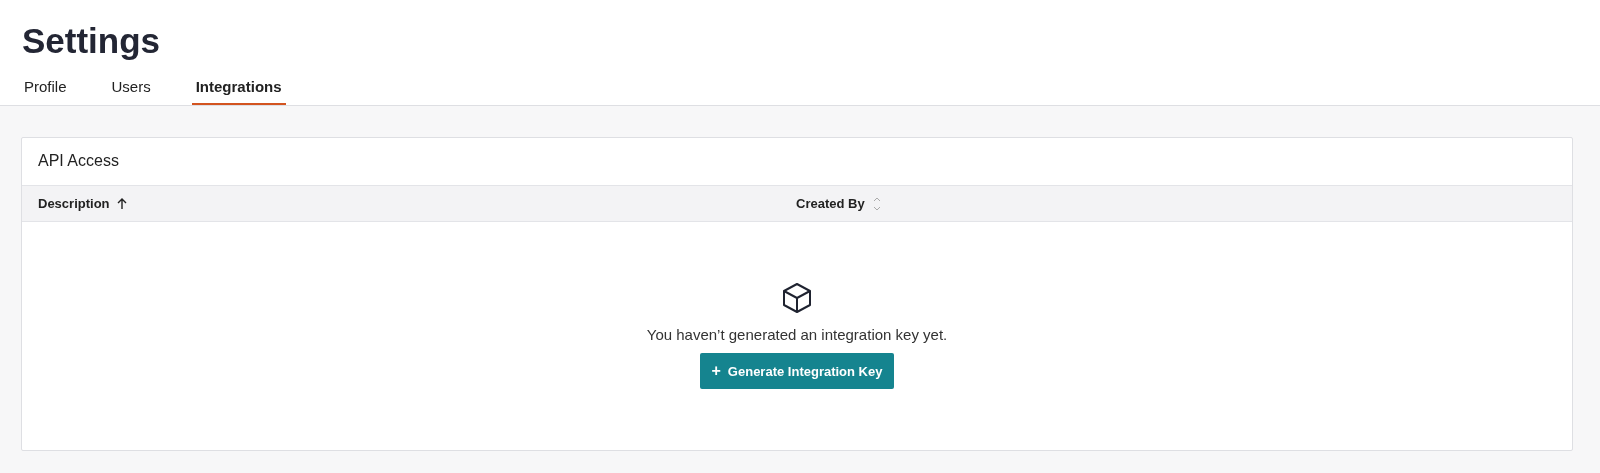 The width and height of the screenshot is (1600, 473). Describe the element at coordinates (91, 41) in the screenshot. I see `page-title: Settings` at that location.